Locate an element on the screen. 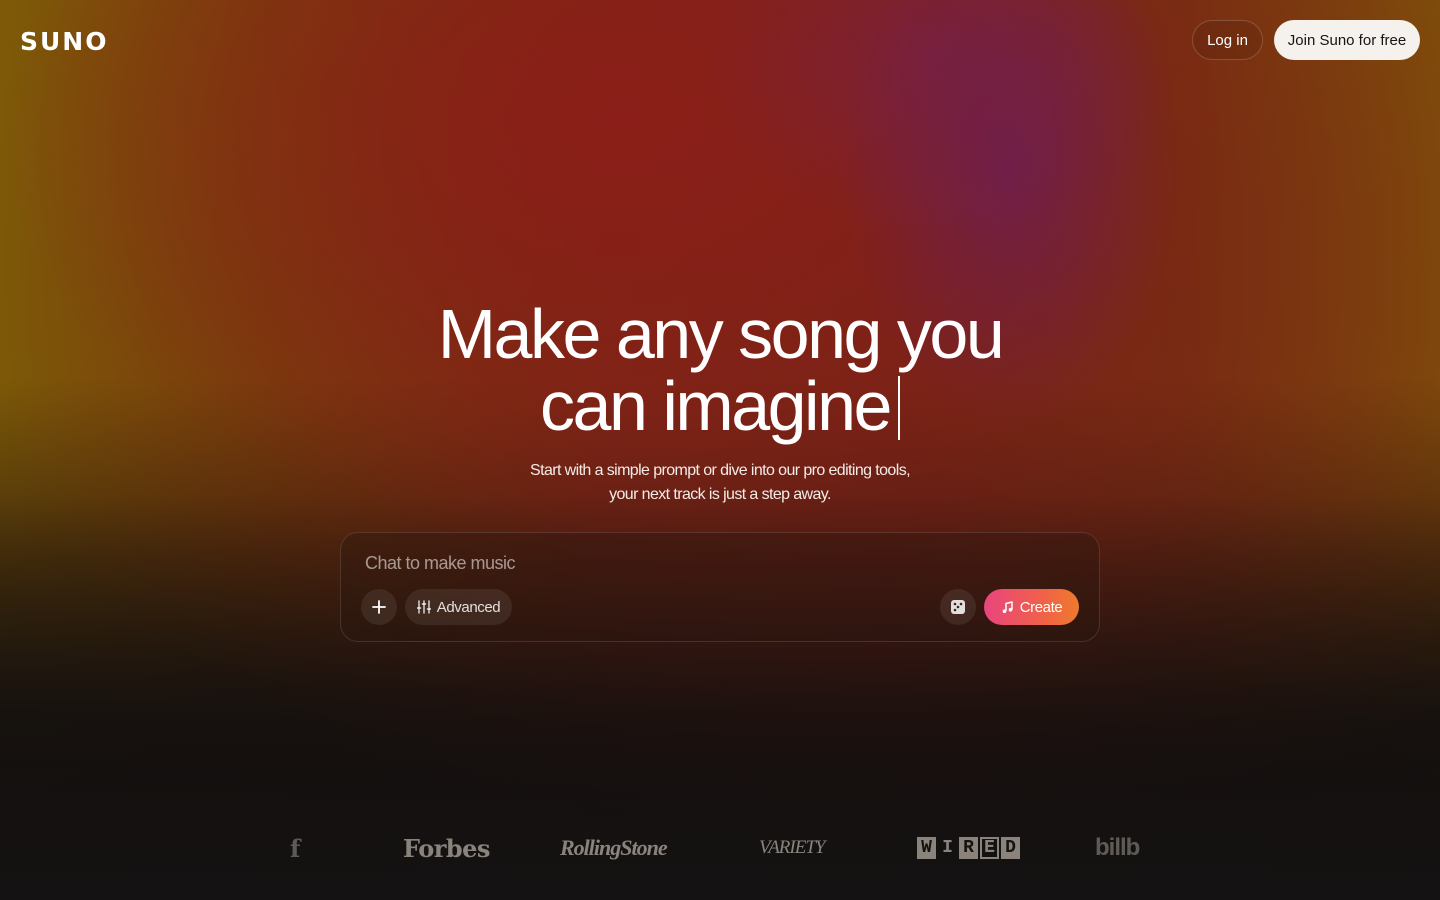  wired-letter: D is located at coordinates (1010, 848).